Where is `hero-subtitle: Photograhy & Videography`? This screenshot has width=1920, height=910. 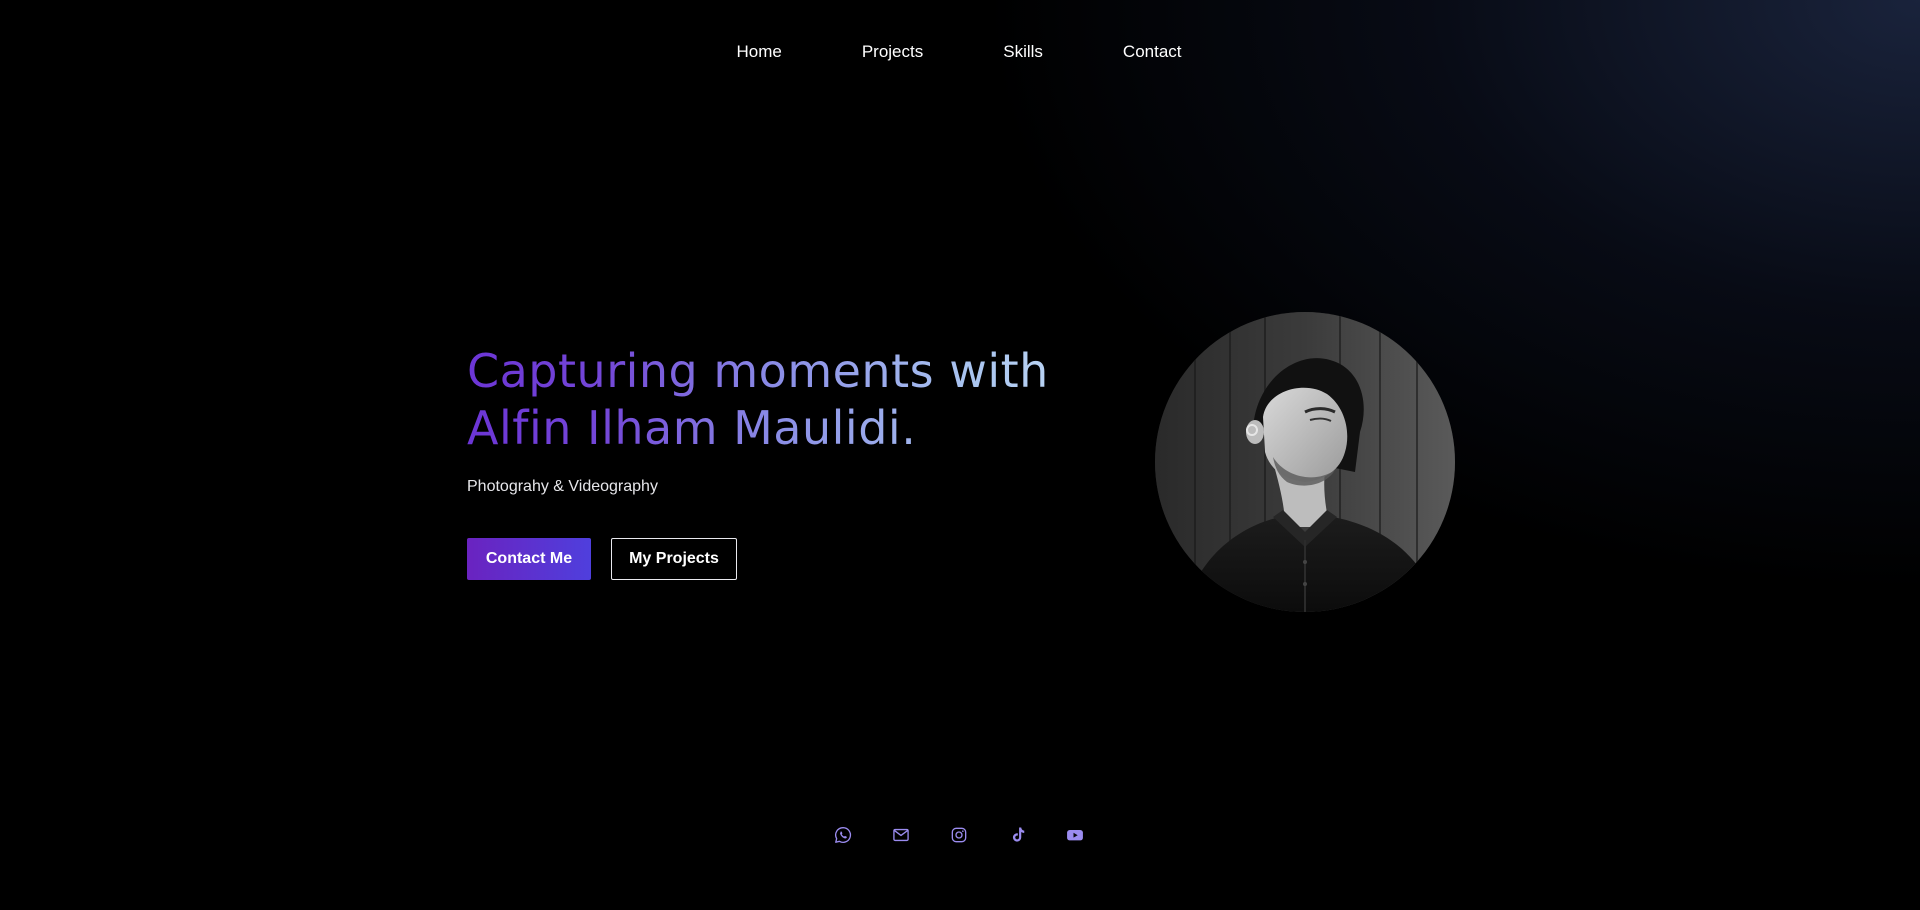 hero-subtitle: Photograhy & Videography is located at coordinates (562, 486).